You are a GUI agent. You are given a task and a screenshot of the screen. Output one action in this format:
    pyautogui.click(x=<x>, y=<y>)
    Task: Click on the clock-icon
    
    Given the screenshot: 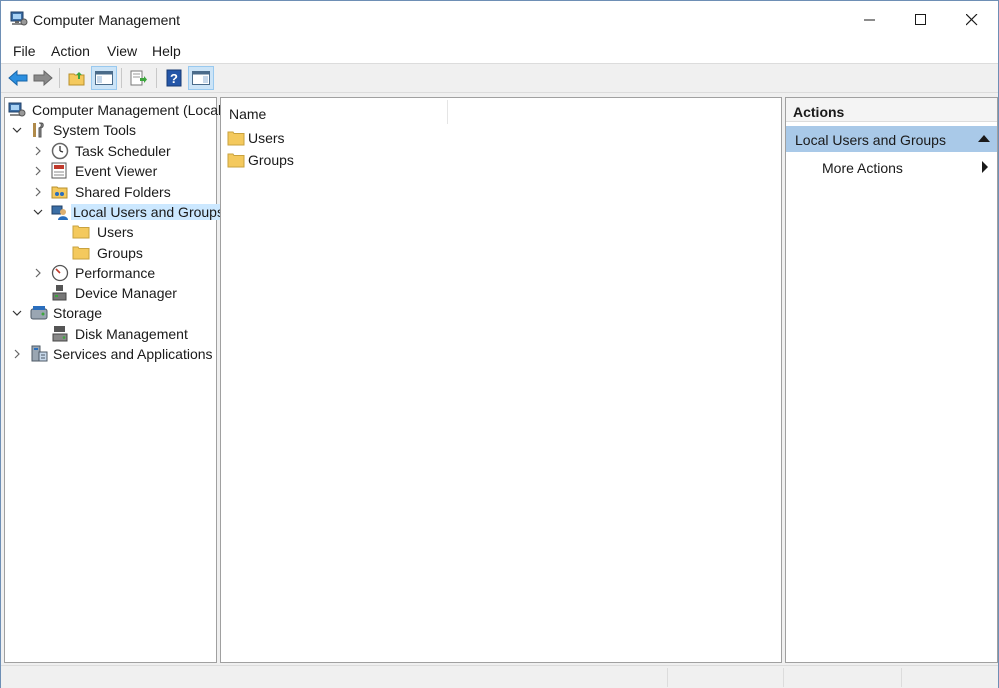 What is the action you would take?
    pyautogui.click(x=60, y=151)
    